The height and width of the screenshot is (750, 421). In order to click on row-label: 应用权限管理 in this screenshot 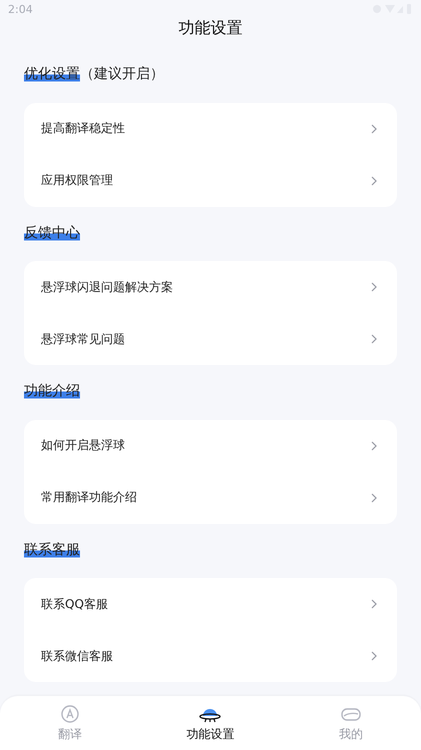, I will do `click(77, 180)`.